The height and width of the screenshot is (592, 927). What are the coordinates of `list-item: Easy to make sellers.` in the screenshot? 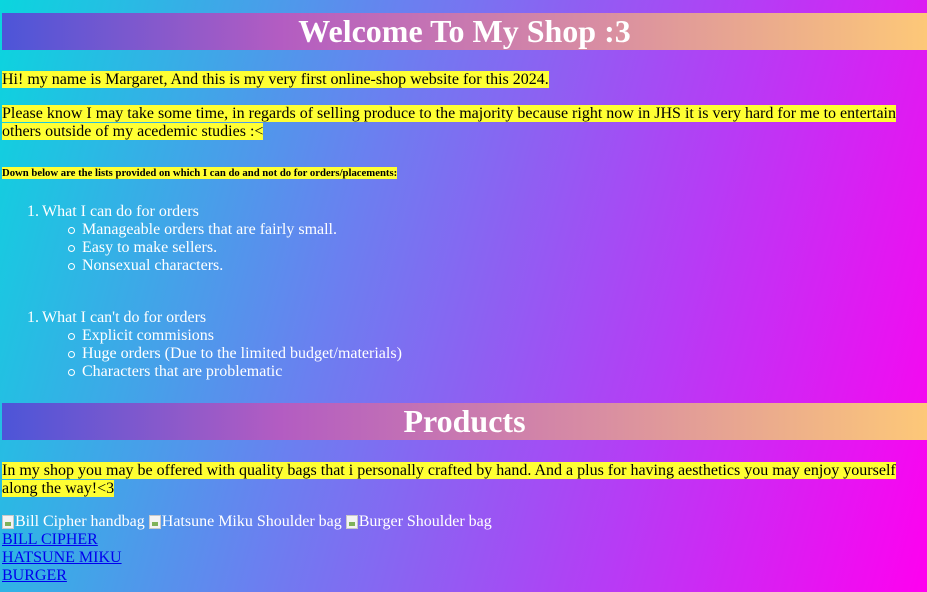 It's located at (202, 248).